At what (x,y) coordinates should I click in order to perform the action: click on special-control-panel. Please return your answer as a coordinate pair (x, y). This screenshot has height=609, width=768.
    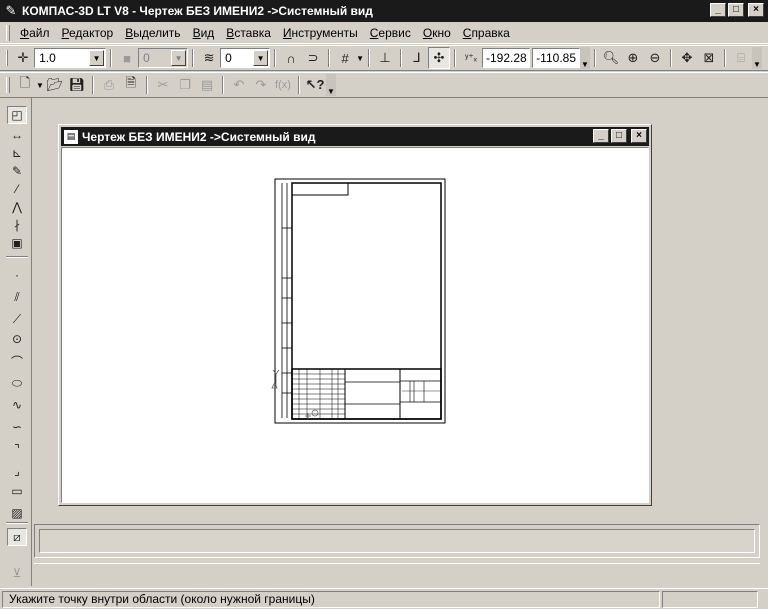
    Looking at the image, I should click on (397, 574).